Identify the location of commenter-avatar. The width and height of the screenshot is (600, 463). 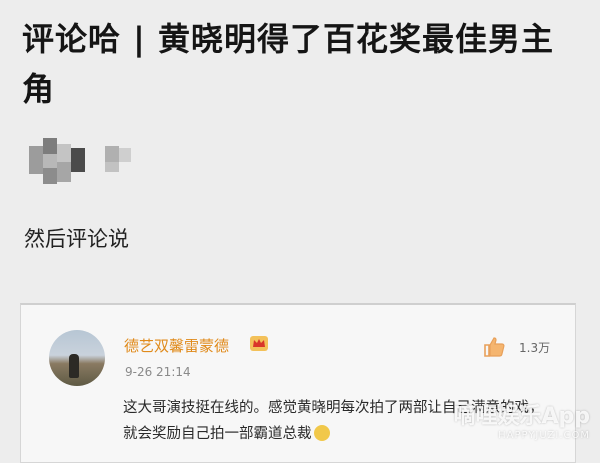
(77, 358).